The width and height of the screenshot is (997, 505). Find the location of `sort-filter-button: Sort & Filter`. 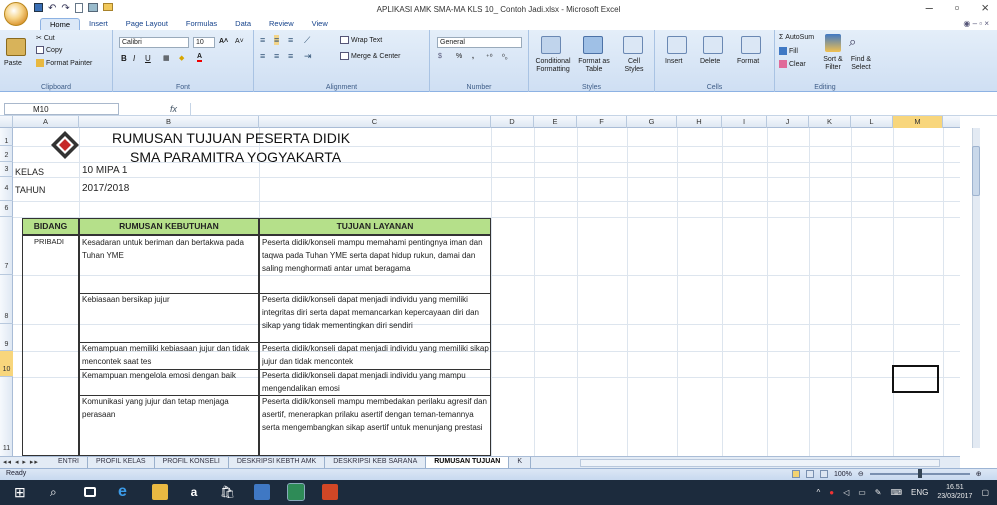

sort-filter-button: Sort & Filter is located at coordinates (833, 64).